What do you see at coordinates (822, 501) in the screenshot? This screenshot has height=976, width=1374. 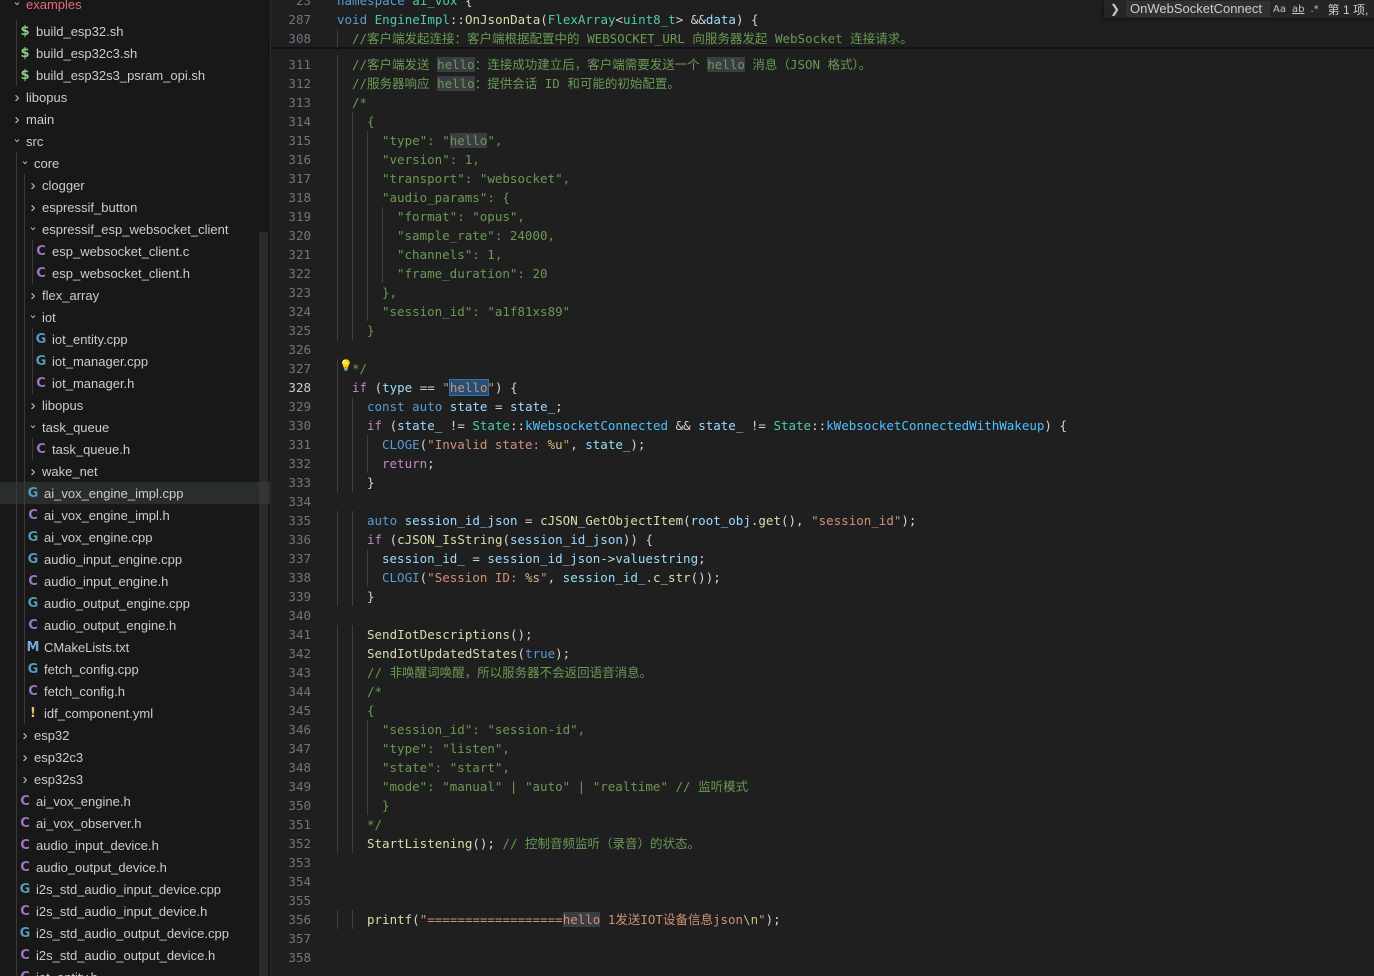 I see `code-line: 334` at bounding box center [822, 501].